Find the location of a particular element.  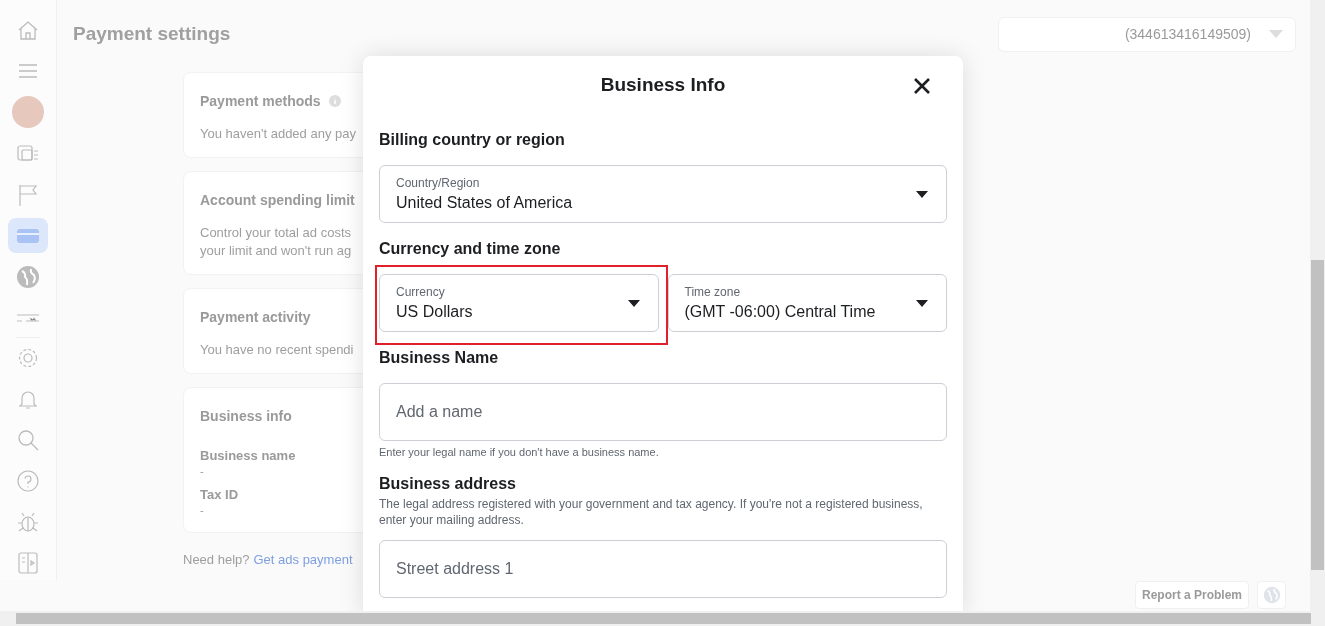

horizontal-scrollbar is located at coordinates (662, 618).